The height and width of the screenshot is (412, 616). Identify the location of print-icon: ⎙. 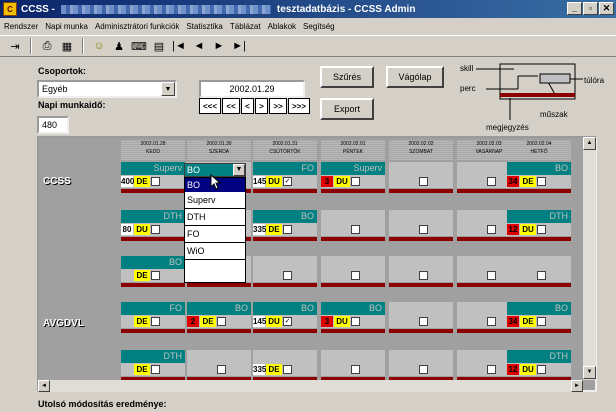
(47, 46).